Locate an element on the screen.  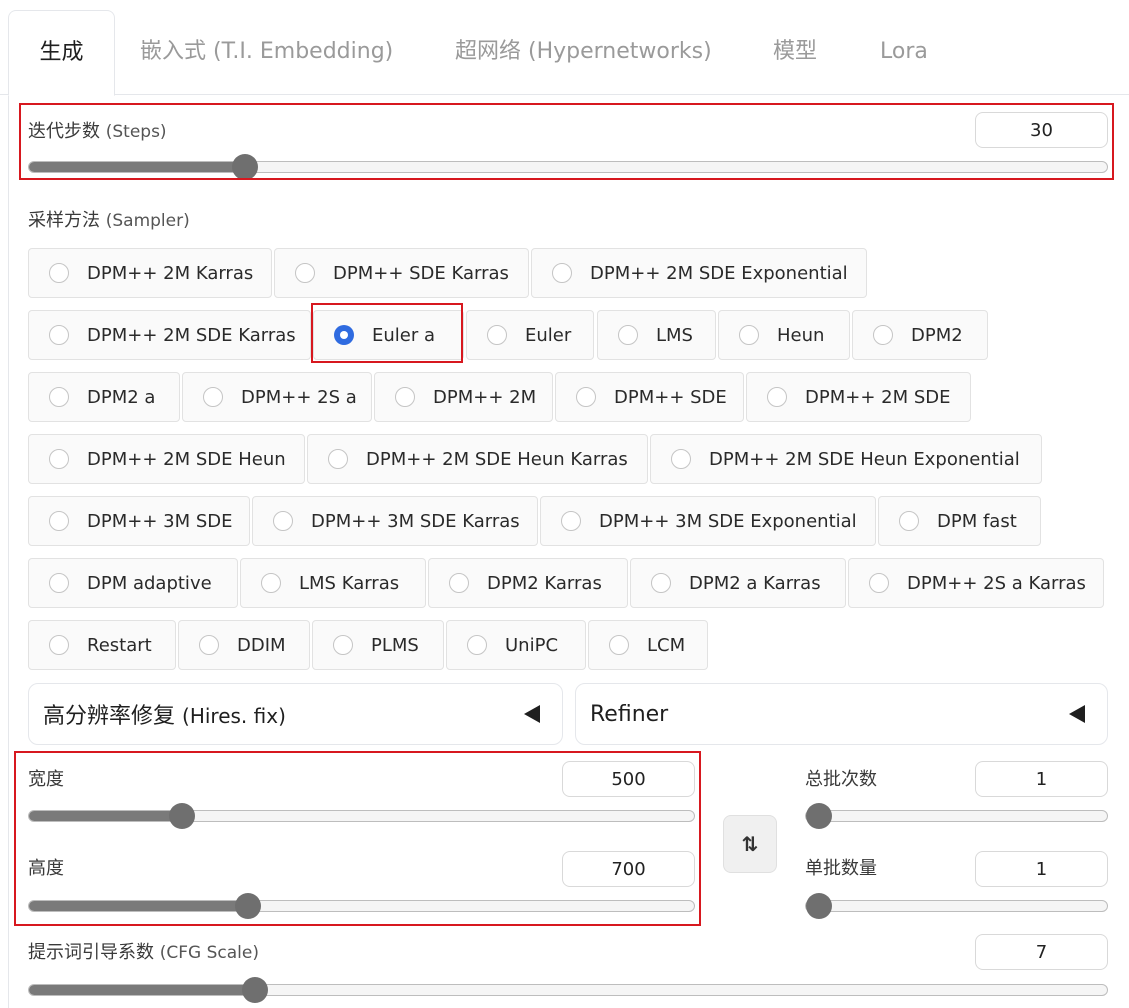
size-highlight is located at coordinates (357, 838).